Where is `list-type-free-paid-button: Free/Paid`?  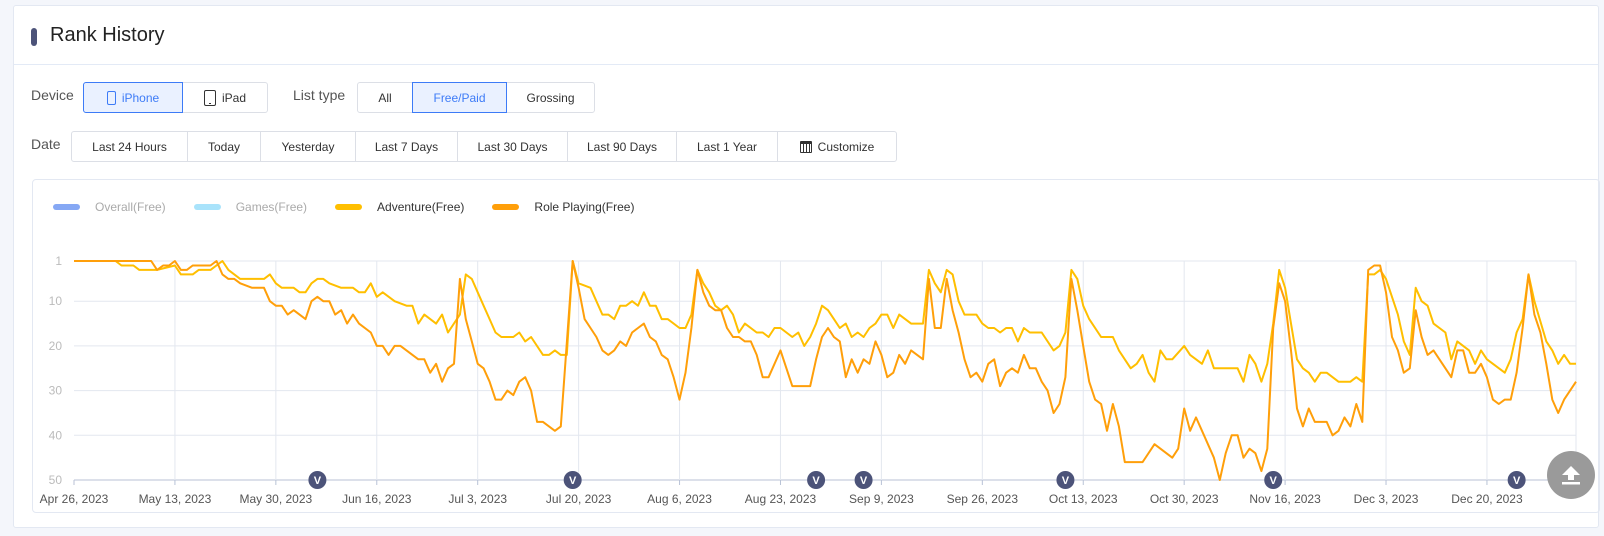 list-type-free-paid-button: Free/Paid is located at coordinates (459, 97).